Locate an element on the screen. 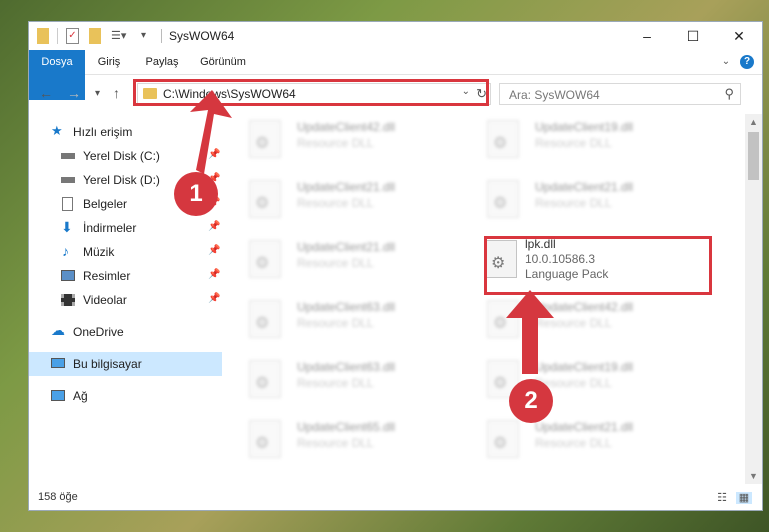 This screenshot has height=532, width=769. step-badge-one: 1 is located at coordinates (196, 194).